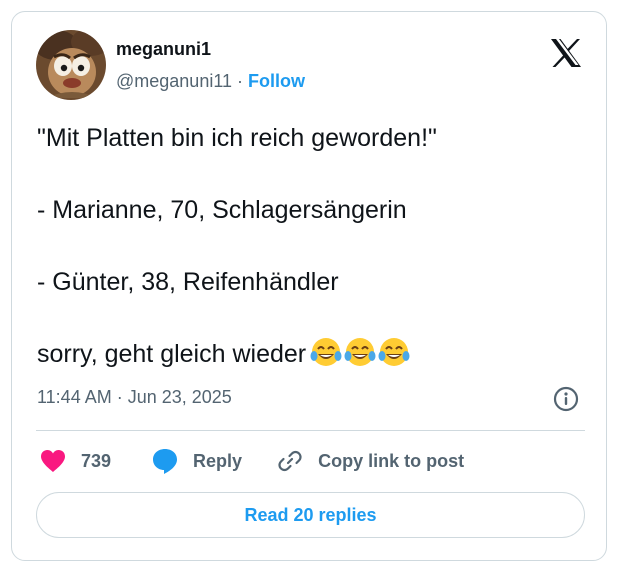 Image resolution: width=620 pixels, height=574 pixels. I want to click on divider, so click(310, 430).